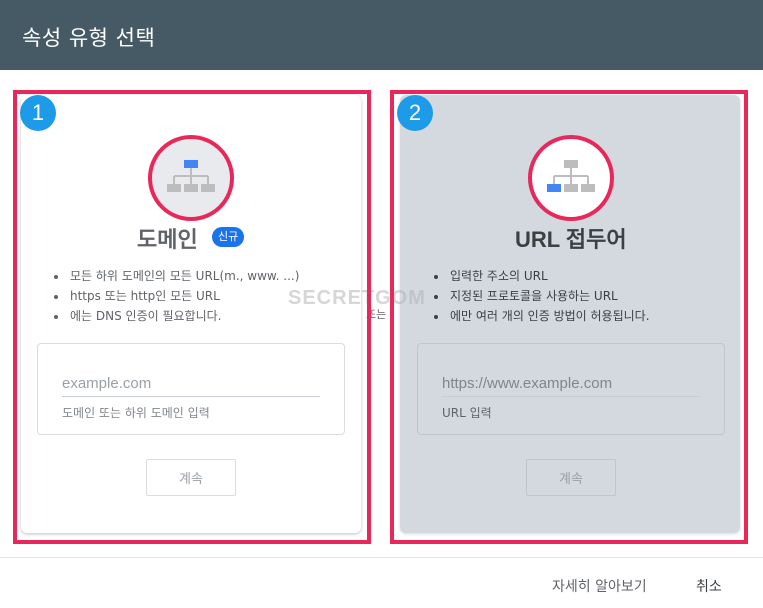 This screenshot has height=608, width=763. What do you see at coordinates (381, 35) in the screenshot?
I see `dialog-header: 속성 유형 선택` at bounding box center [381, 35].